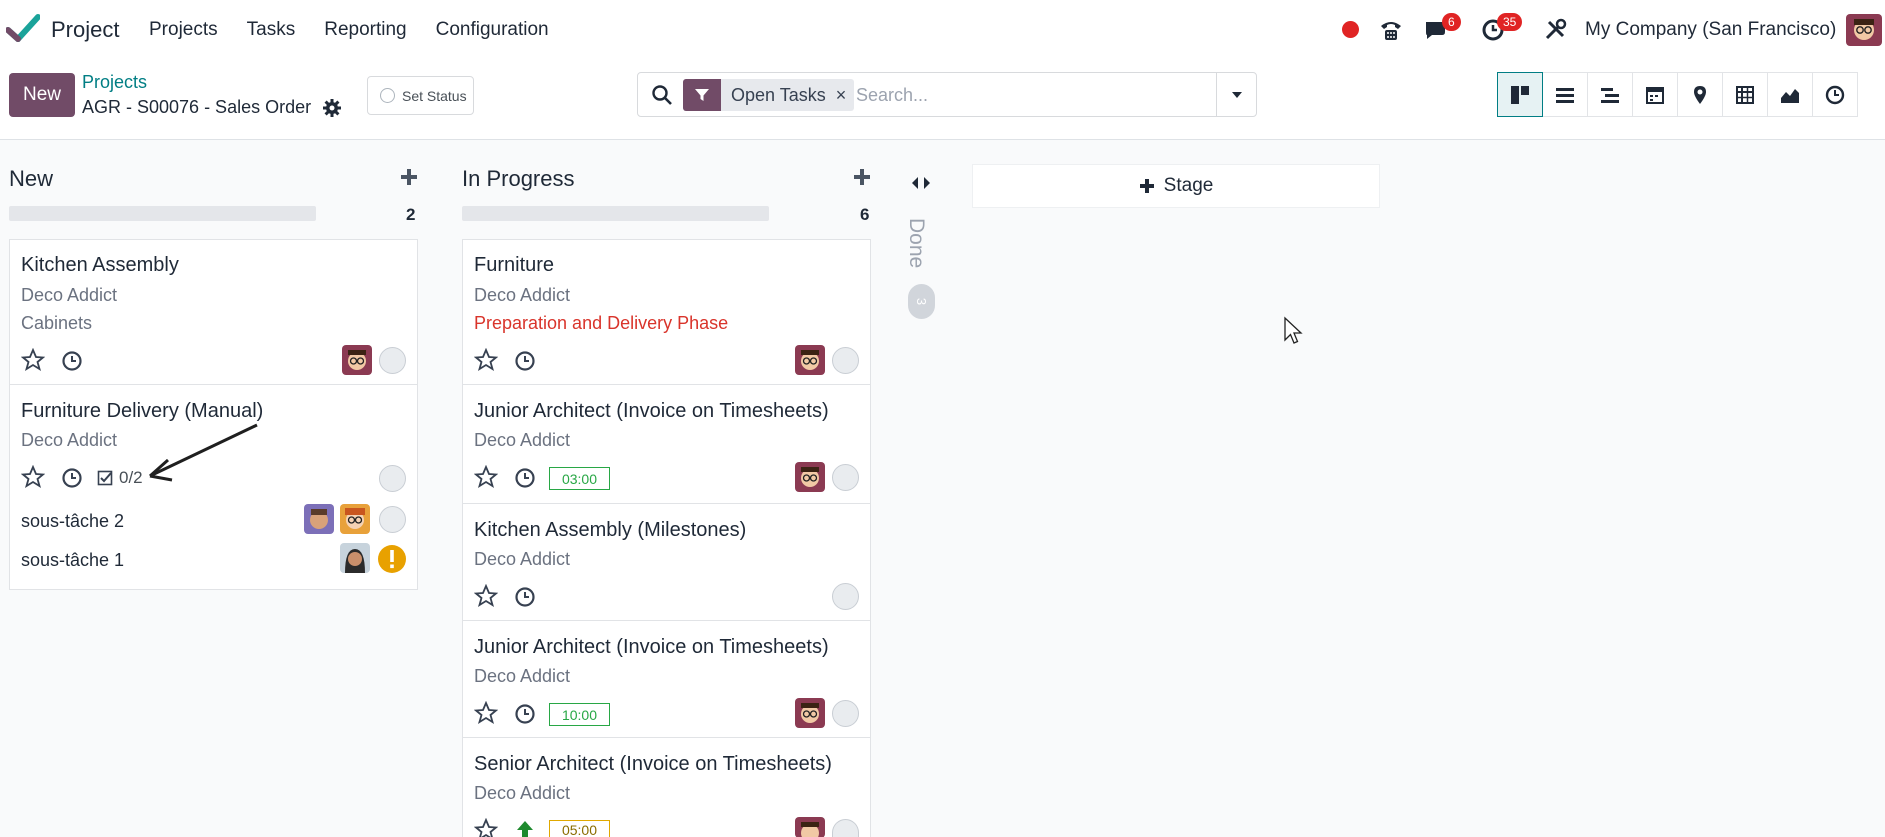 Image resolution: width=1885 pixels, height=837 pixels. What do you see at coordinates (1146, 186) in the screenshot?
I see `plus-icon` at bounding box center [1146, 186].